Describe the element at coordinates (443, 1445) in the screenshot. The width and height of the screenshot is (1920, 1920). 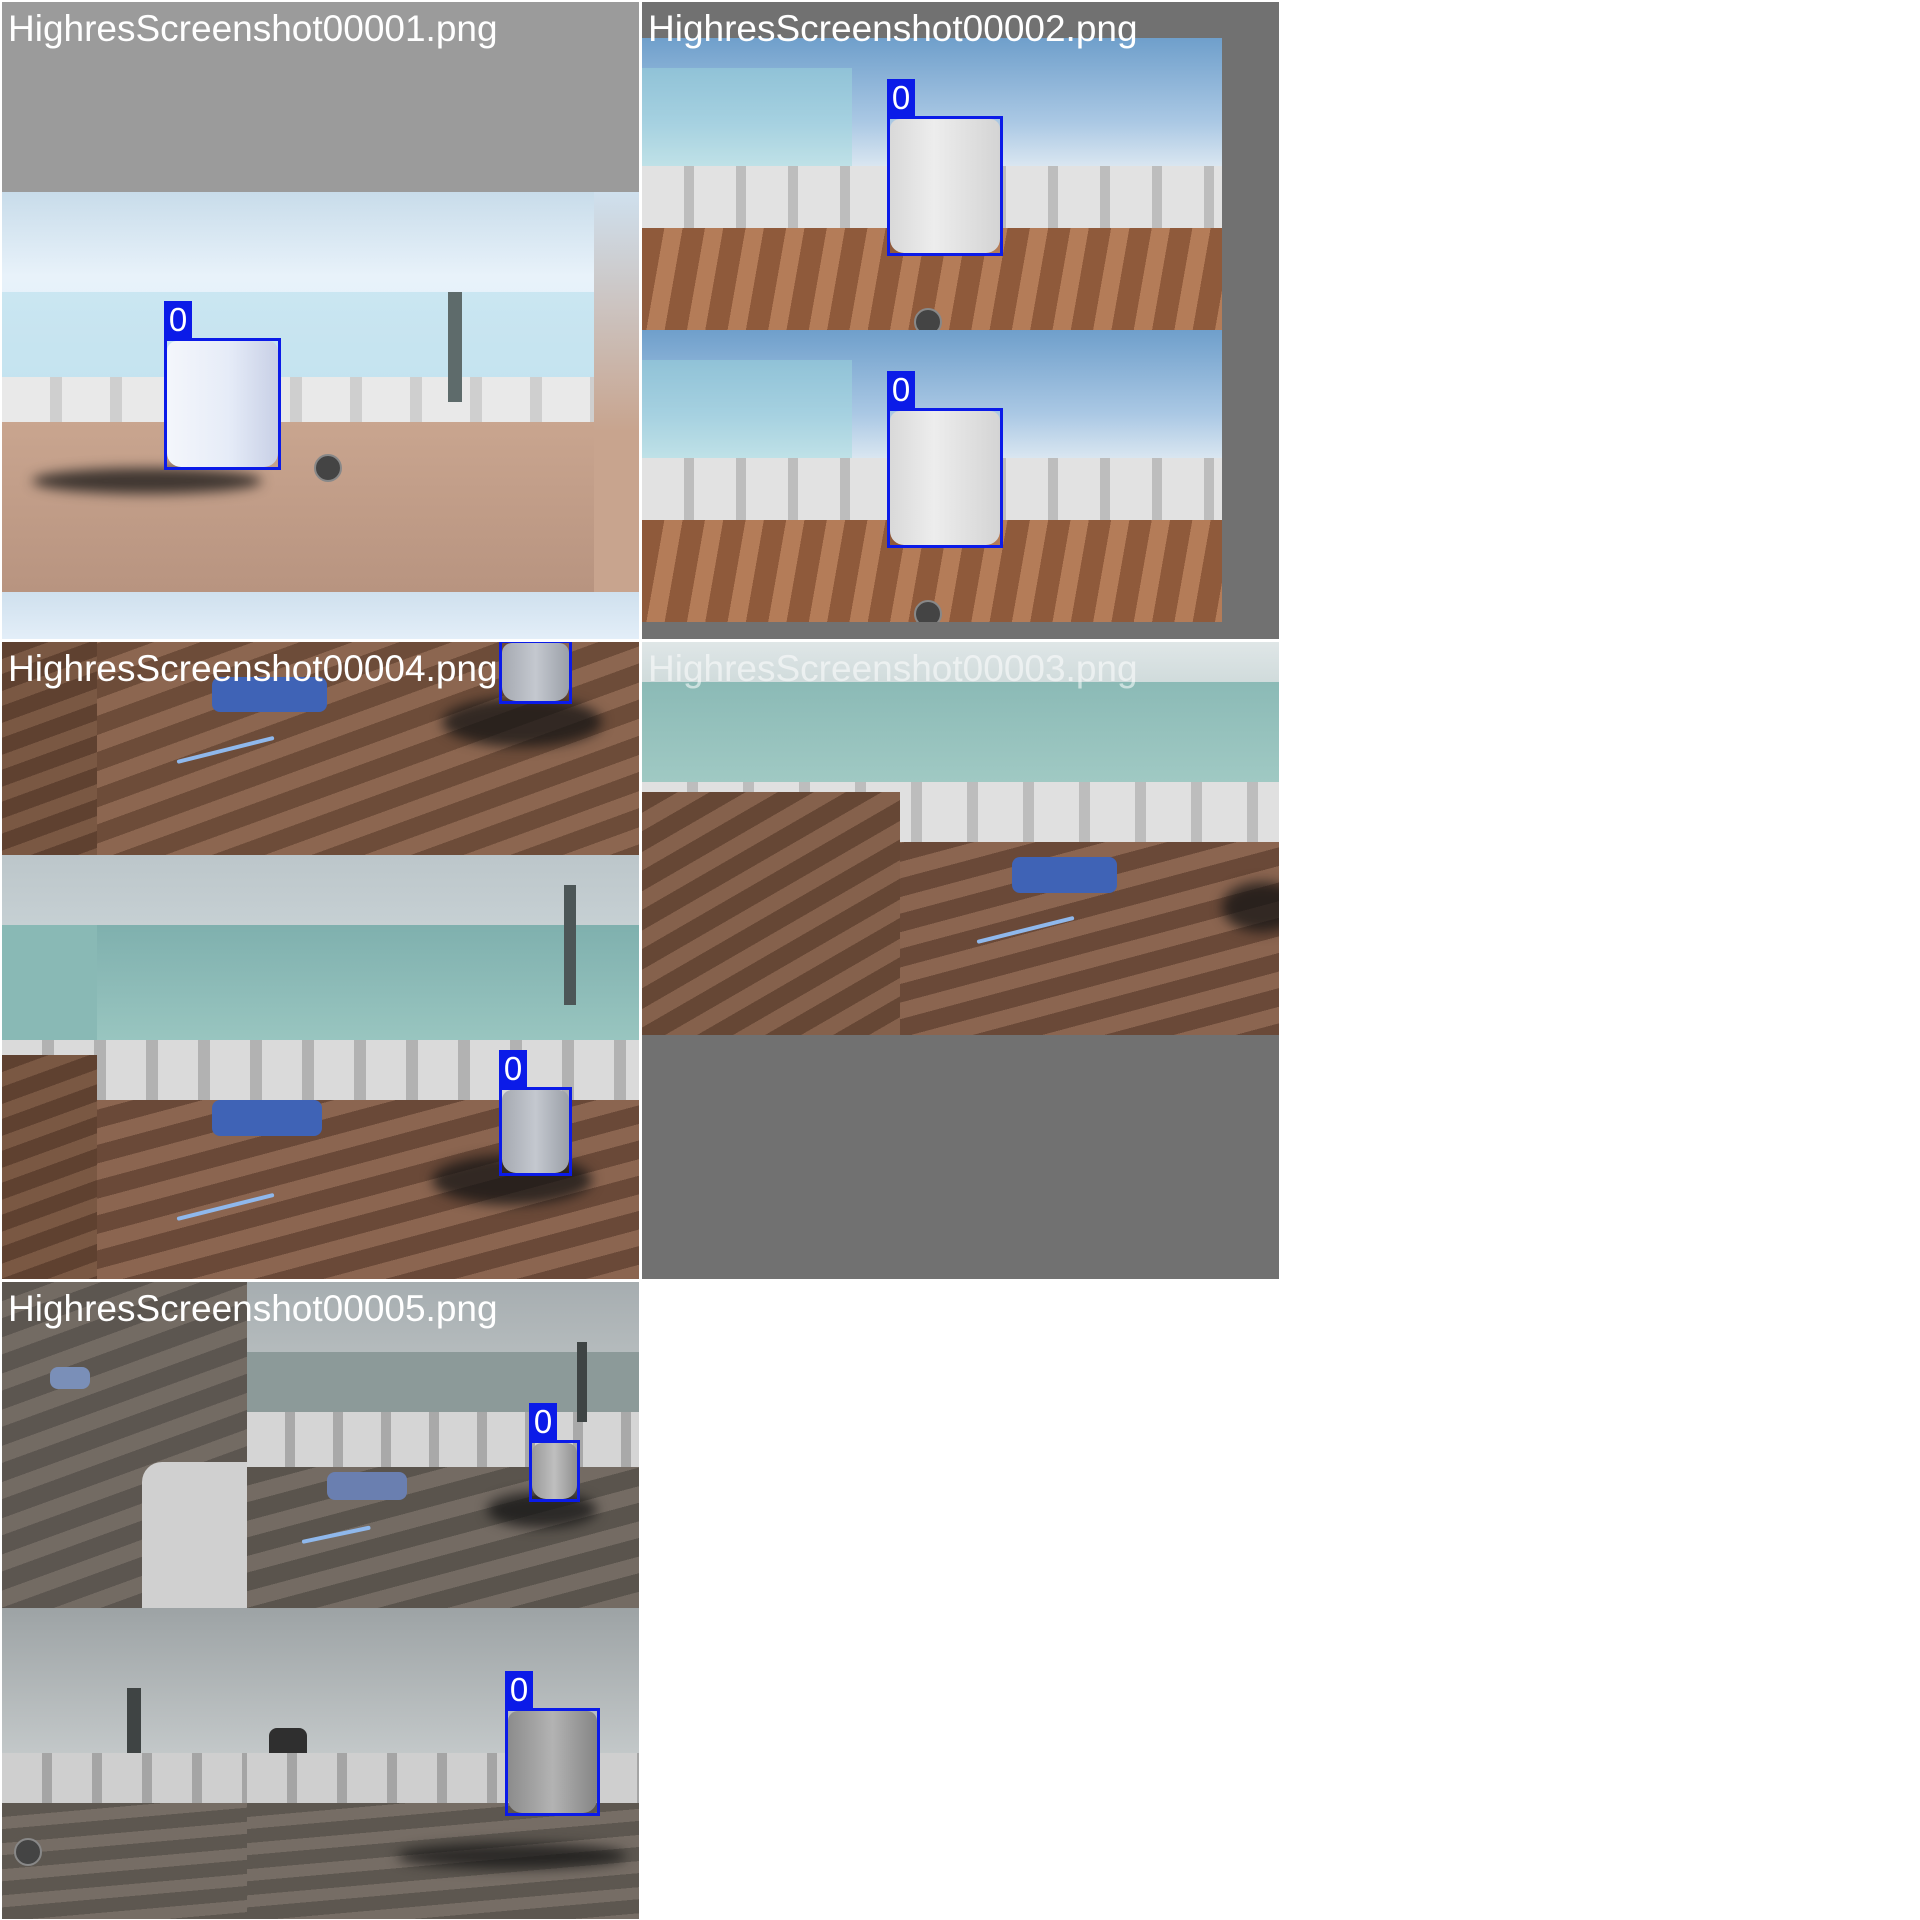
I see `scene-image-upper-right: 0` at that location.